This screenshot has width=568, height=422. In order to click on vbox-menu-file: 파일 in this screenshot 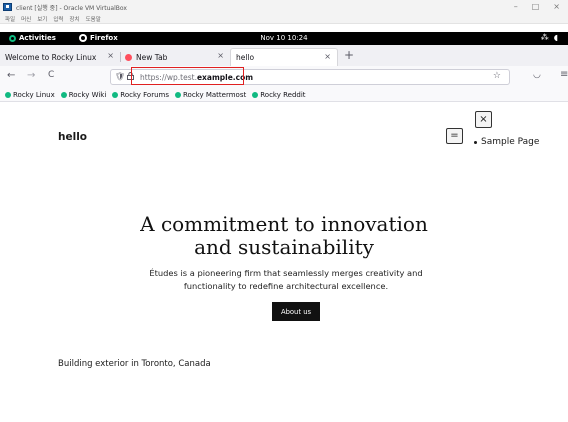, I will do `click(10, 19)`.